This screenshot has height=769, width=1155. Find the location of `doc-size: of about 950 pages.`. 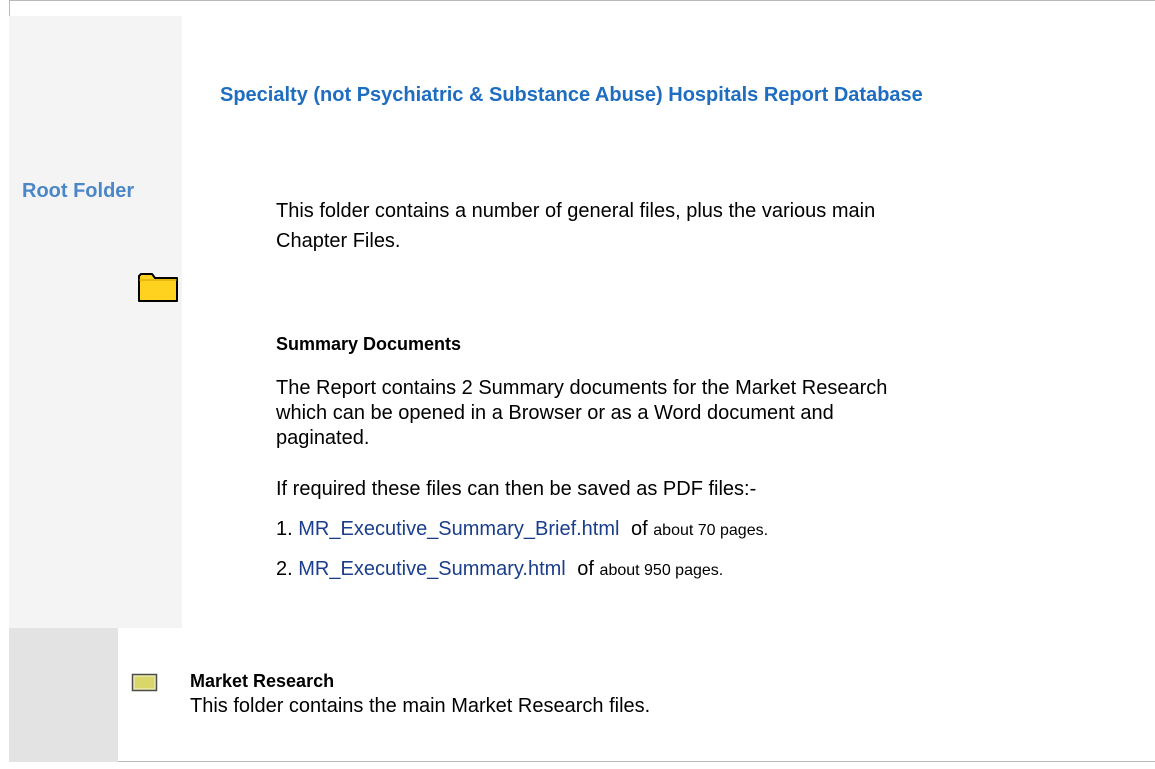

doc-size: of about 950 pages. is located at coordinates (650, 569).